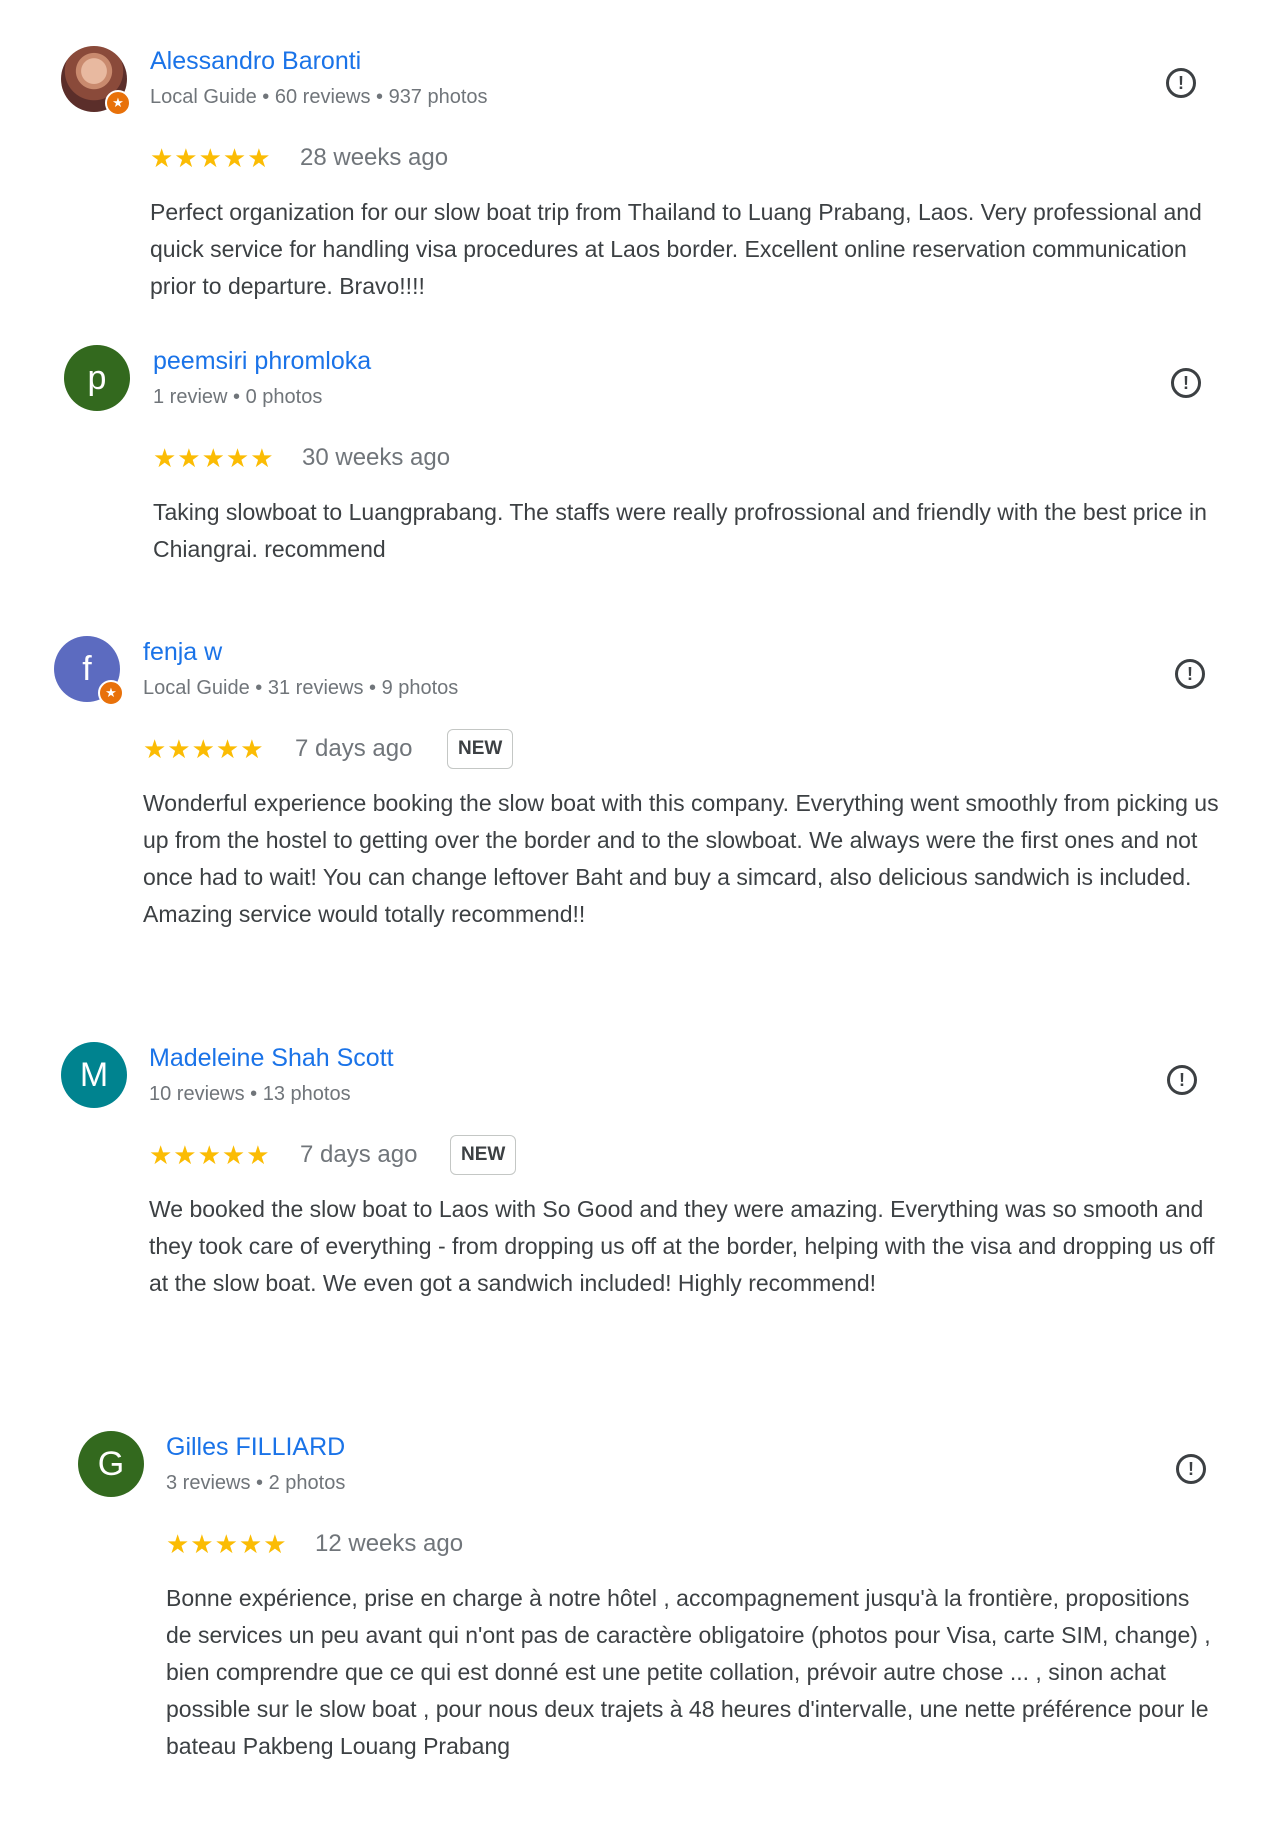  Describe the element at coordinates (250, 1094) in the screenshot. I see `reviewer-meta: 10 reviews • 13 photos` at that location.